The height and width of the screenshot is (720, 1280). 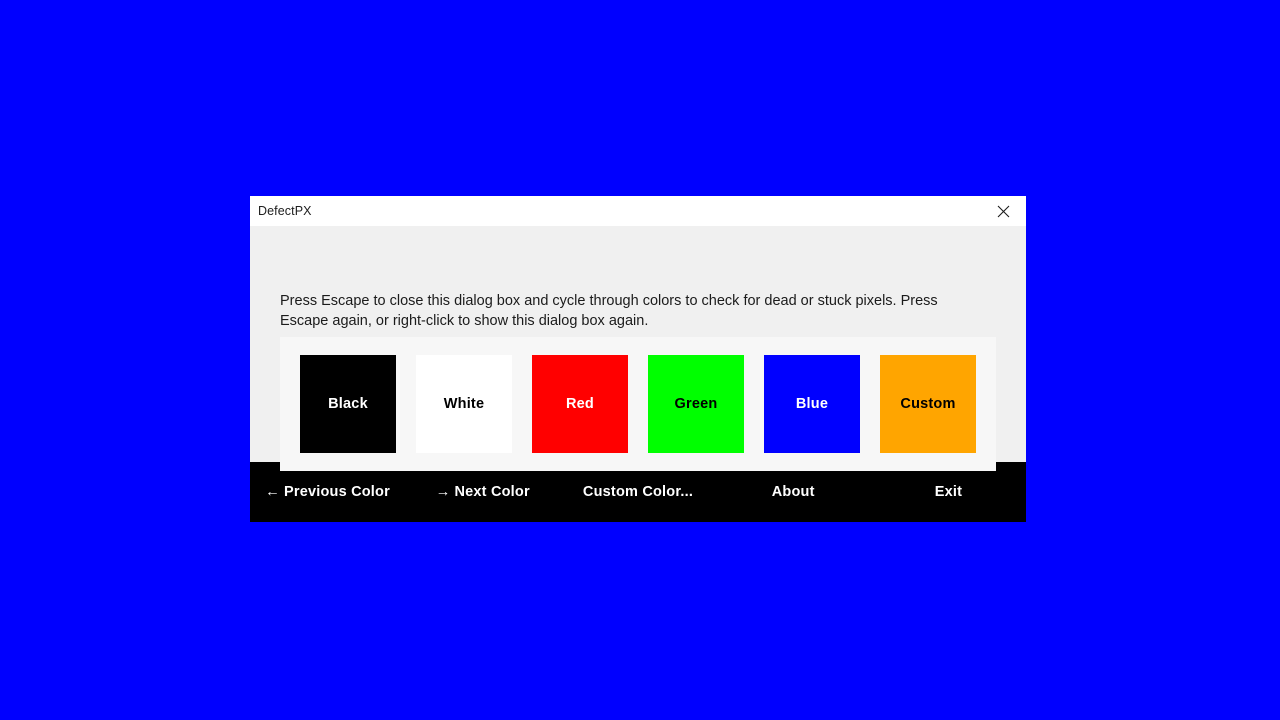 I want to click on color-swatch-white: White, so click(x=464, y=404).